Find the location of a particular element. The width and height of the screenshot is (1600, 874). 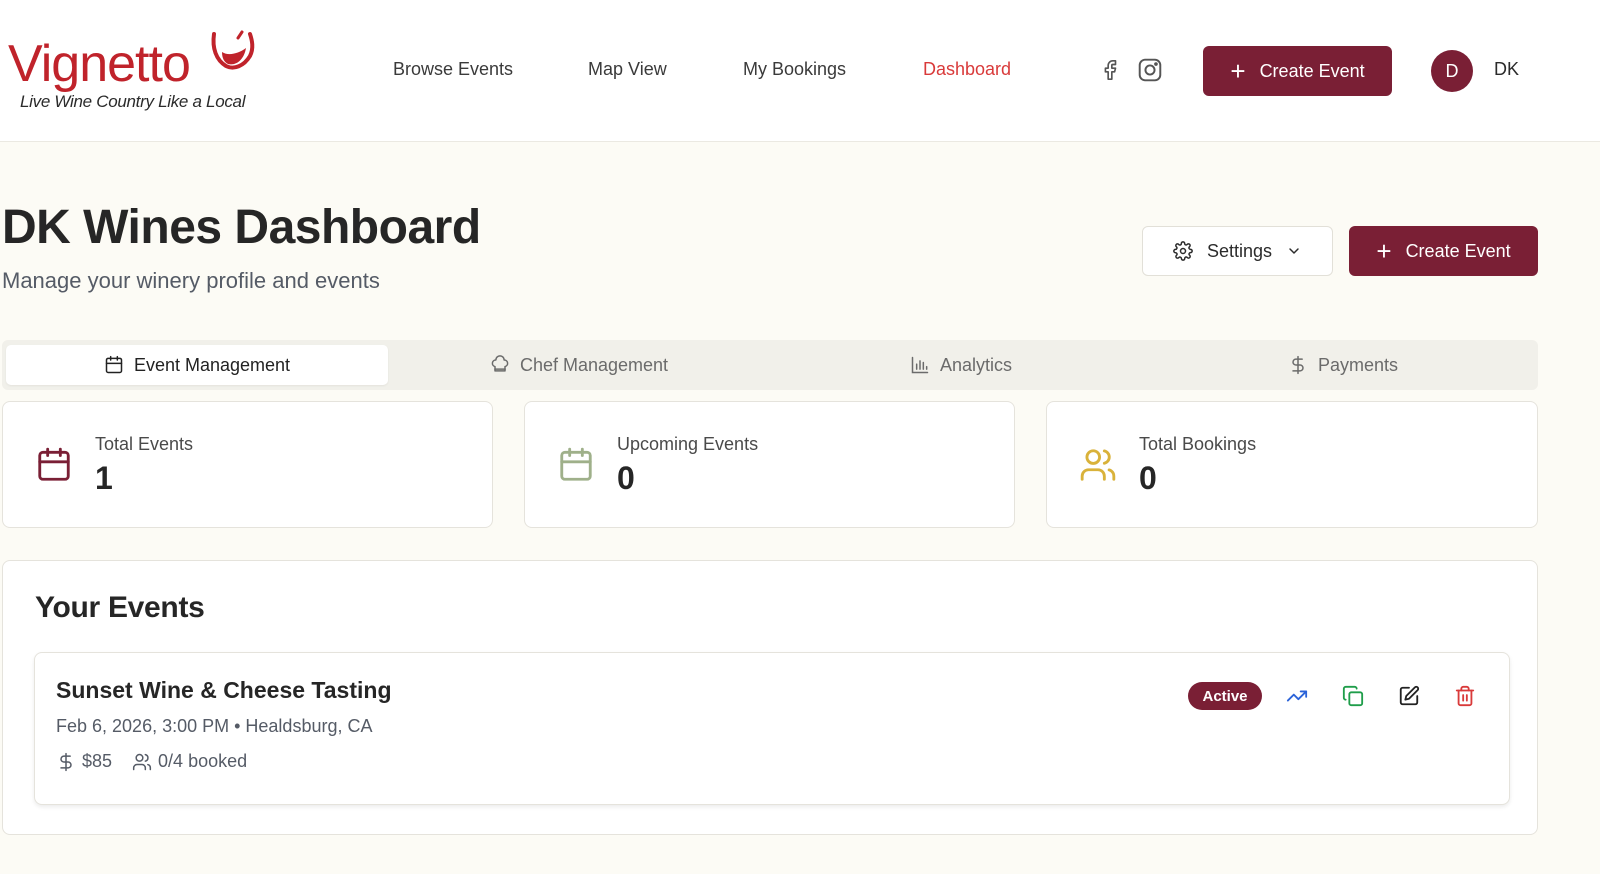

instagram-icon is located at coordinates (1150, 70).